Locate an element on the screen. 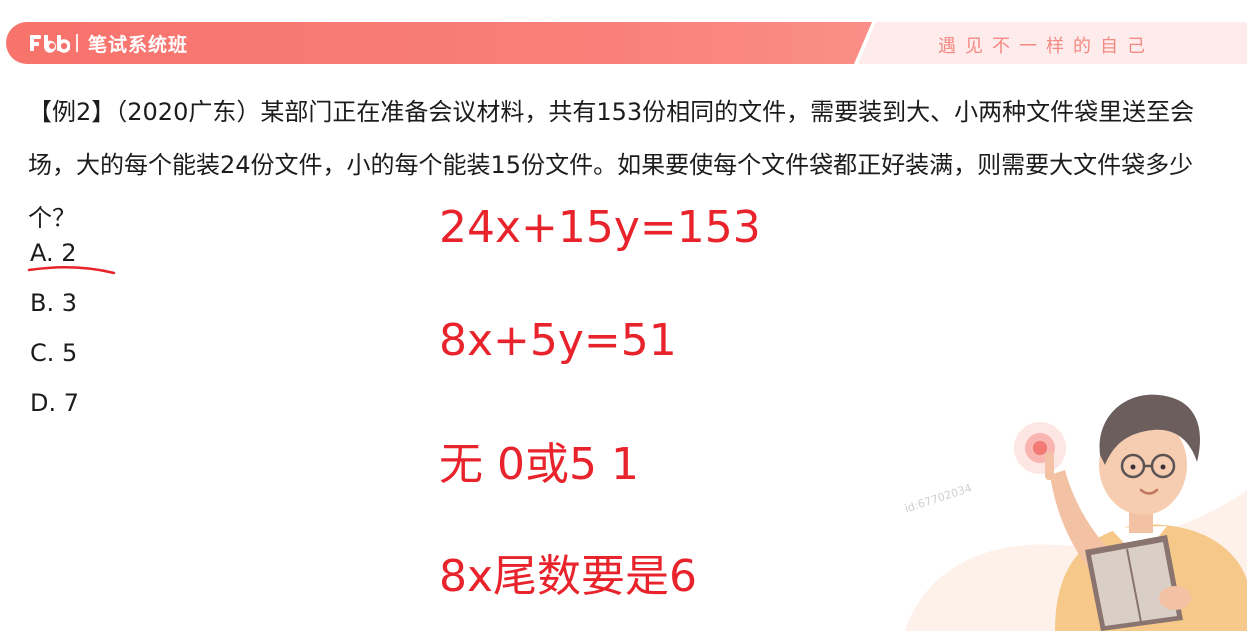 Image resolution: width=1247 pixels, height=631 pixels. option-c: C. 5 is located at coordinates (54, 358).